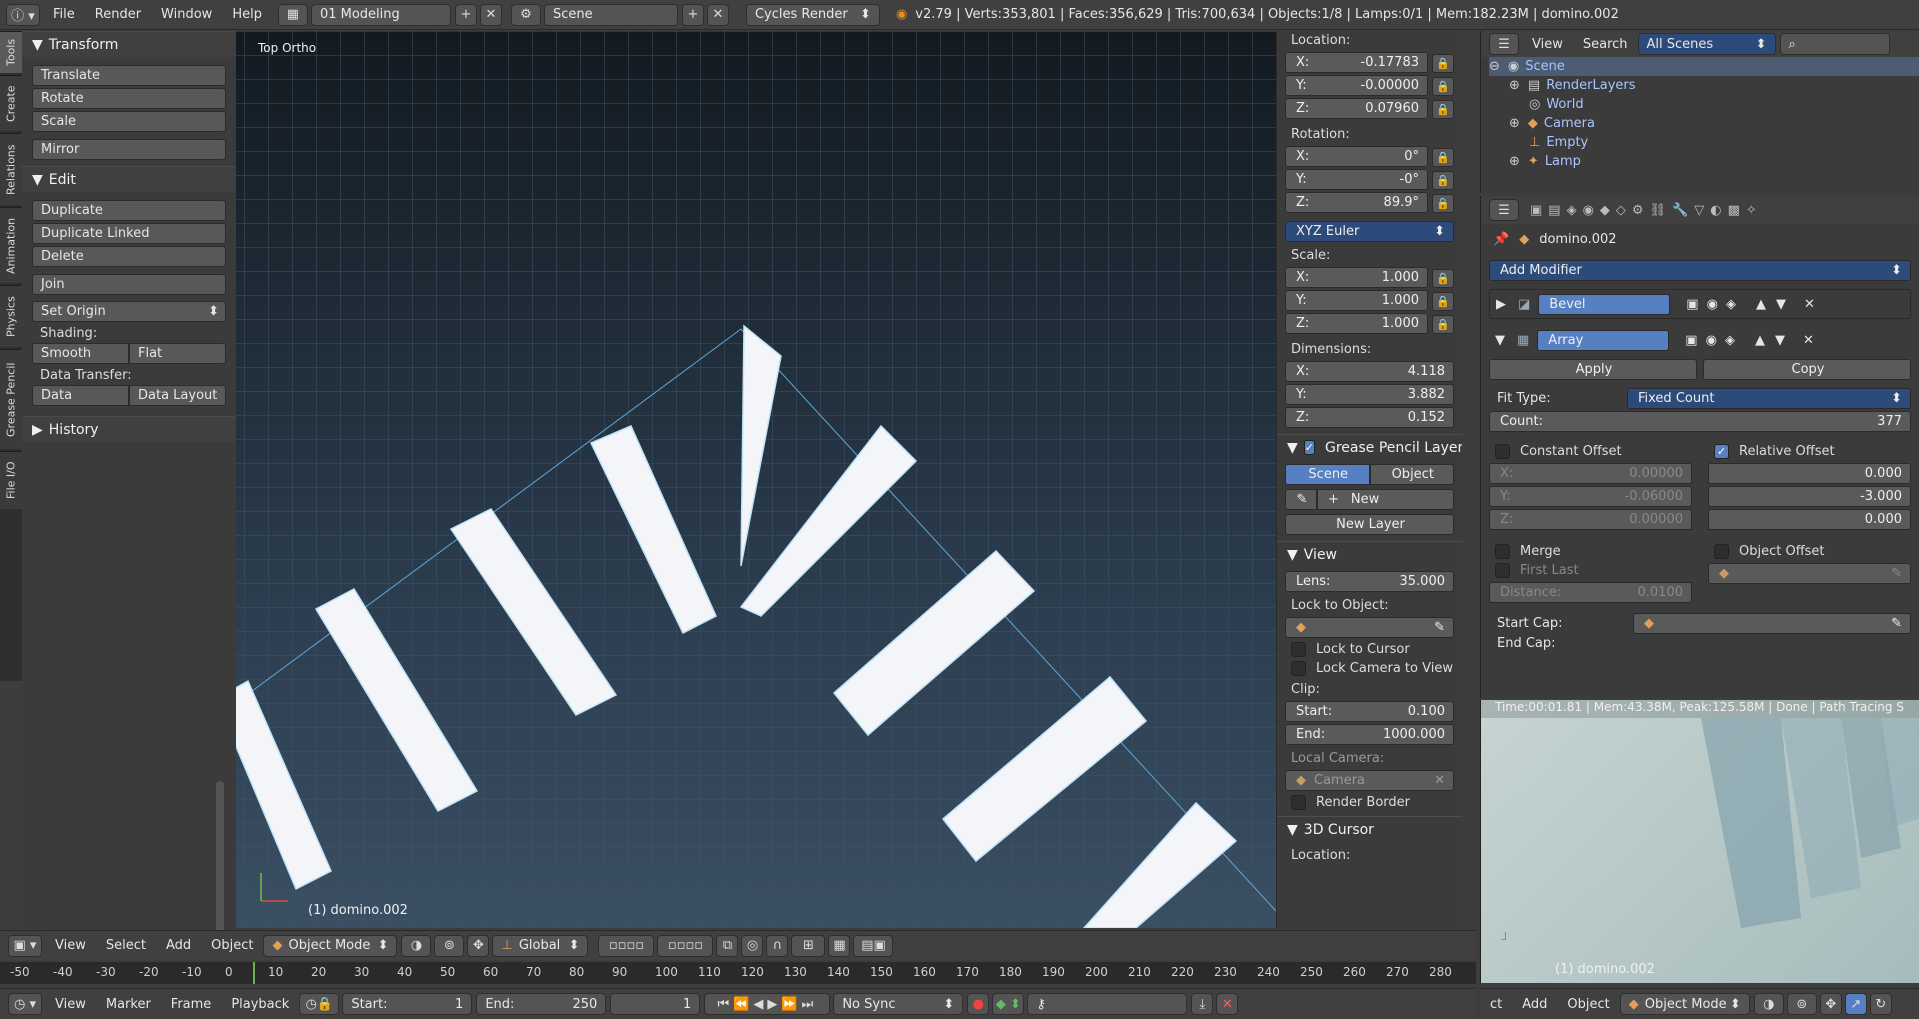 This screenshot has height=1019, width=1919. What do you see at coordinates (1376, 668) in the screenshot?
I see `lock-camera-row: Lock Camera to View` at bounding box center [1376, 668].